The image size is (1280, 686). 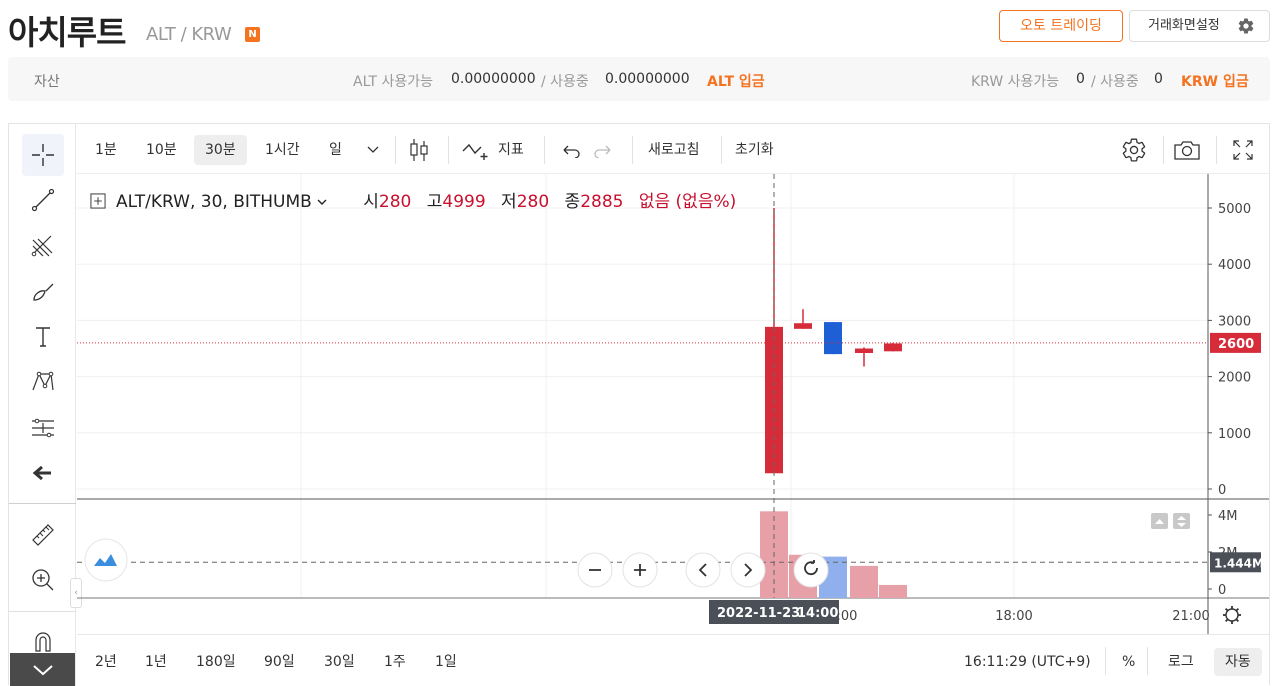 I want to click on screenshot-button, so click(x=1187, y=150).